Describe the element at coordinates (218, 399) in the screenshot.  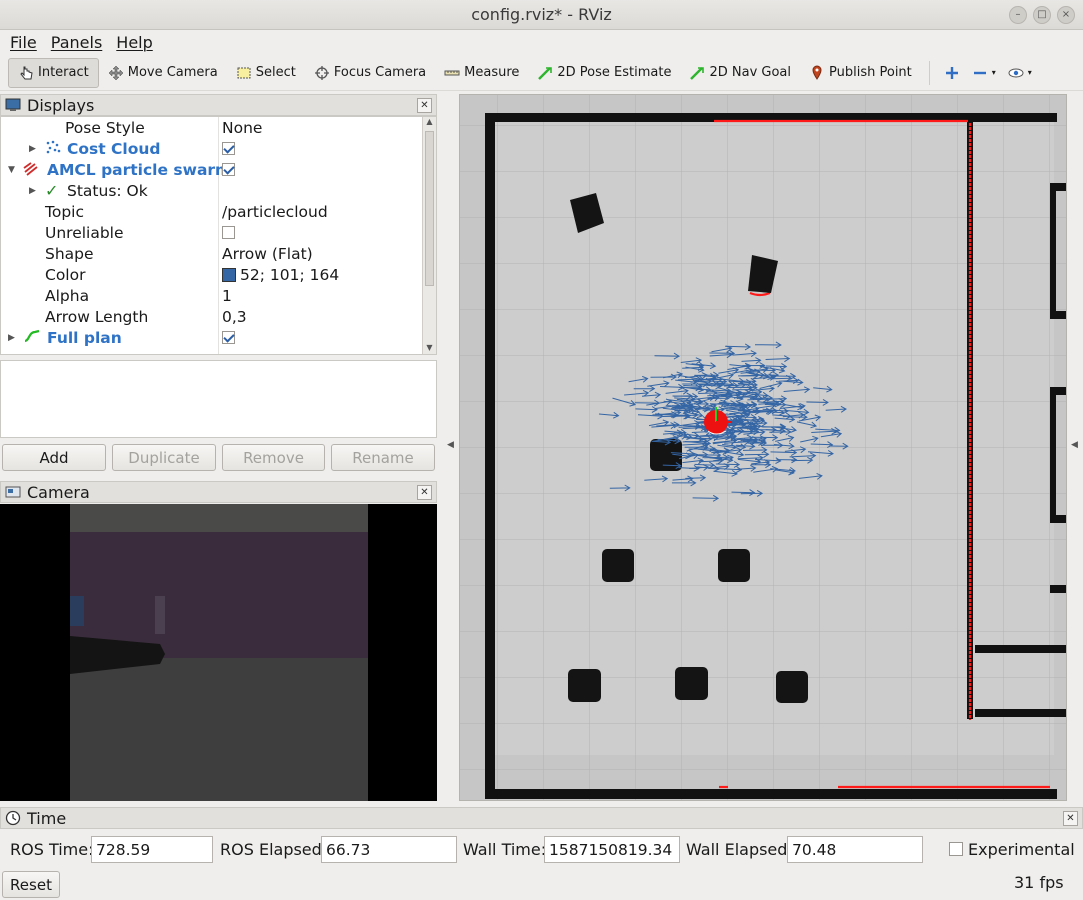
I see `property-description-box` at that location.